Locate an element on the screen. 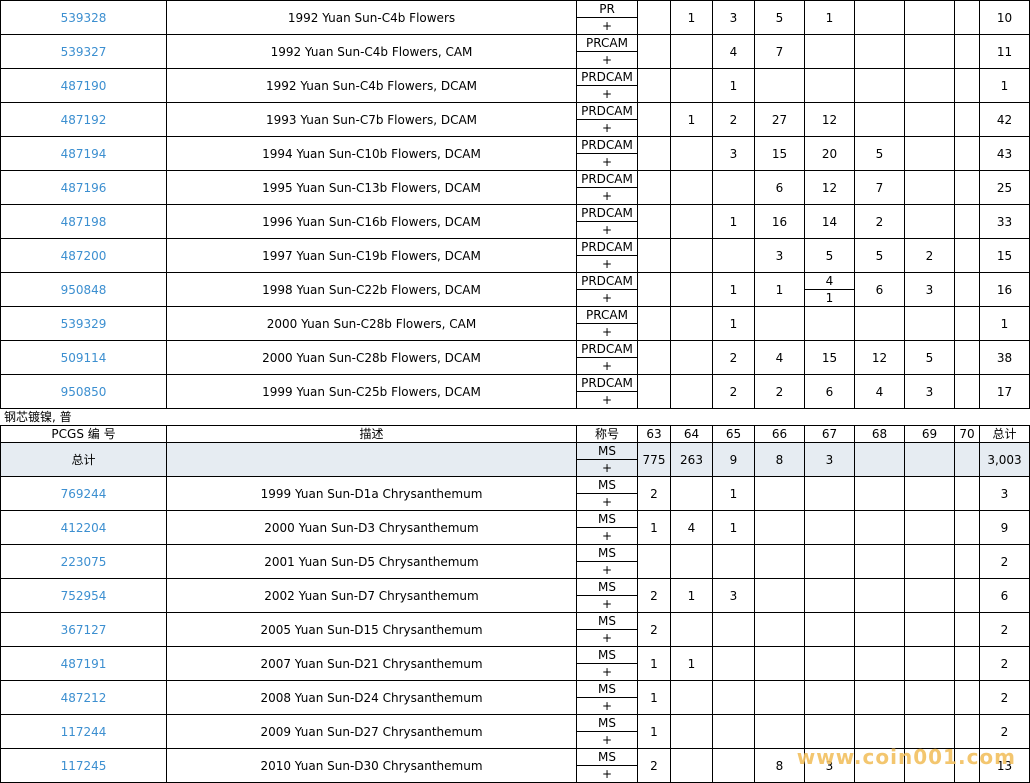  header-grade: 称号 is located at coordinates (607, 434).